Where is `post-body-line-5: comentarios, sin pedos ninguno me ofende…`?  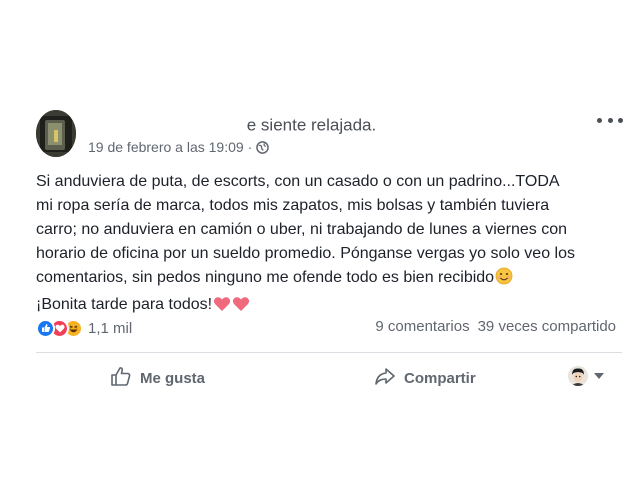
post-body-line-5: comentarios, sin pedos ninguno me ofende… is located at coordinates (265, 277).